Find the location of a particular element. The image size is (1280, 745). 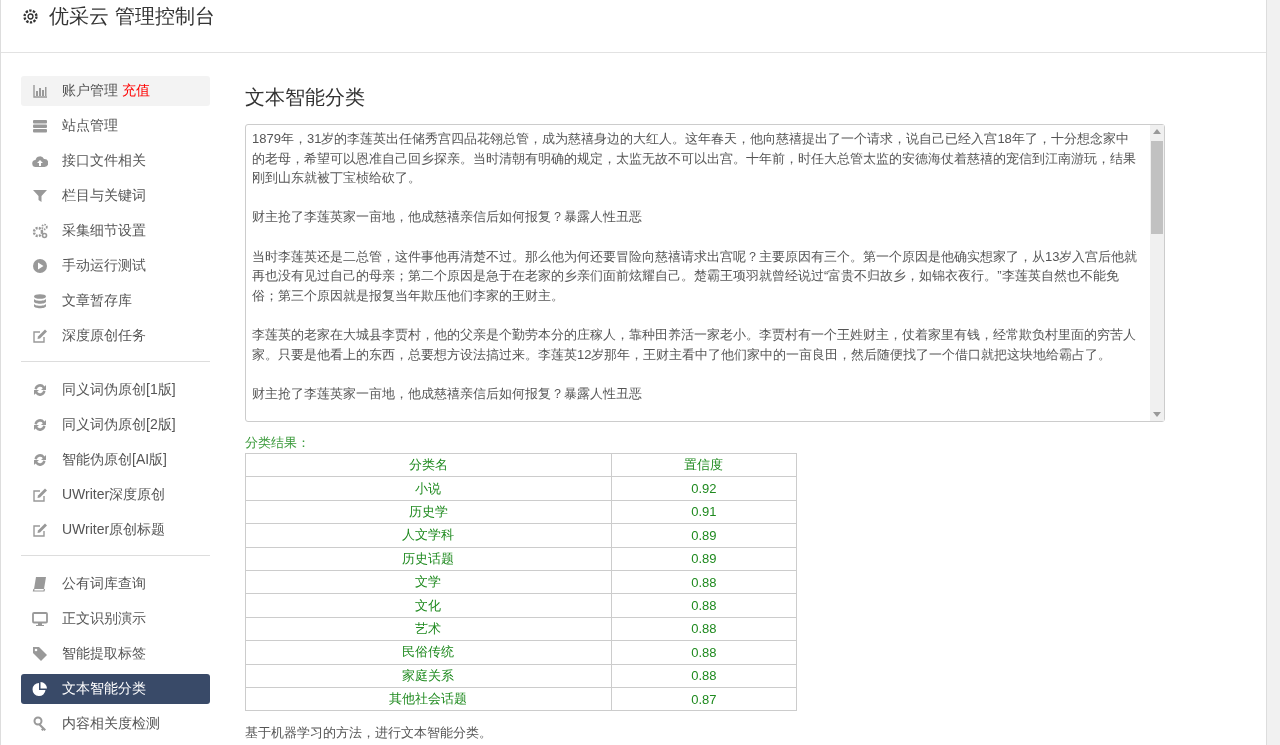

scroll-up-icon is located at coordinates (1157, 131).